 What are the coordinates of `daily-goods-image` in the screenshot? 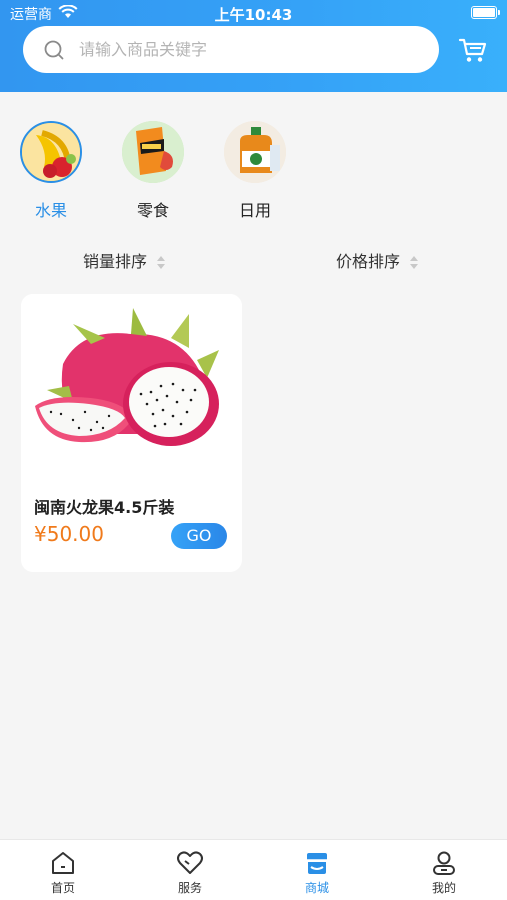 It's located at (255, 152).